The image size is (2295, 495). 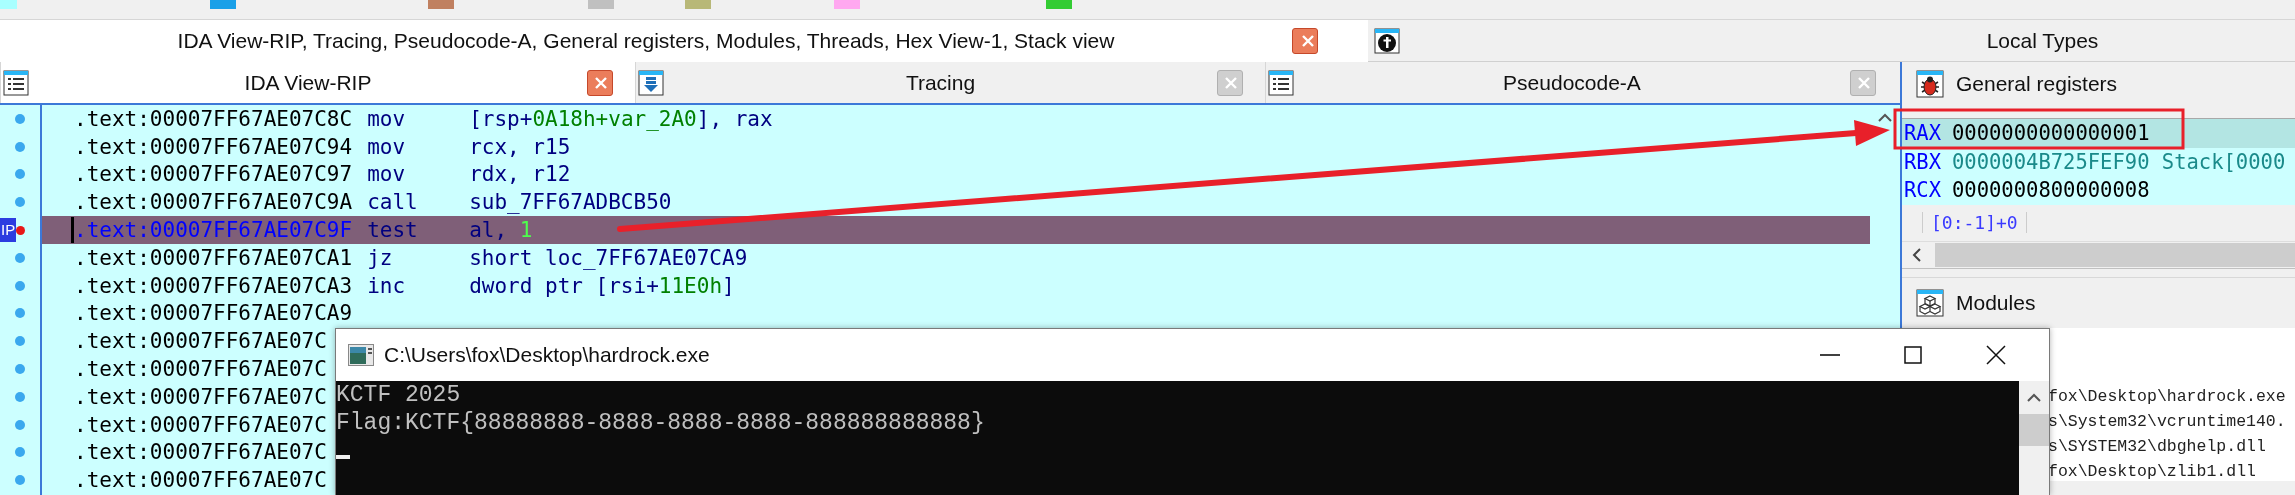 What do you see at coordinates (1923, 161) in the screenshot?
I see `register-name: RBX` at bounding box center [1923, 161].